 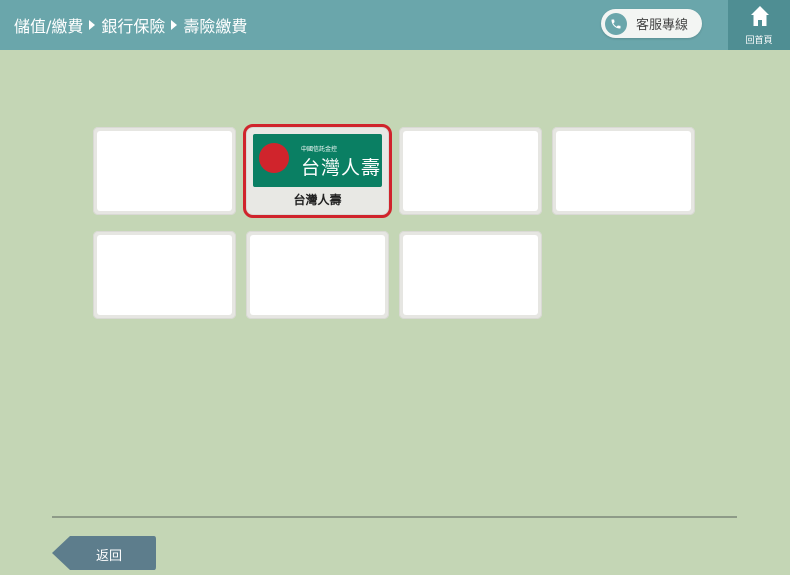 I want to click on breadcrumb: 儲值/繳費 銀行保險 壽險繳費, so click(x=130, y=25).